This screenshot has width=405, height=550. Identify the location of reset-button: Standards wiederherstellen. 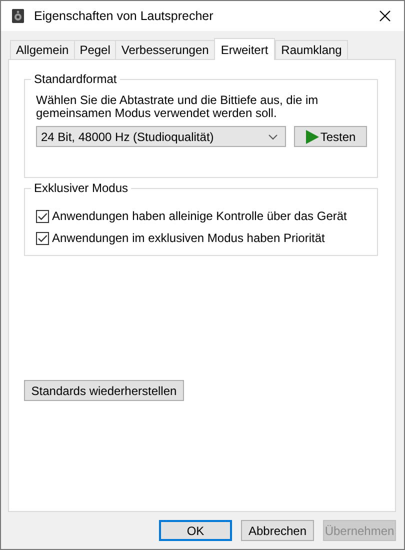
(104, 390).